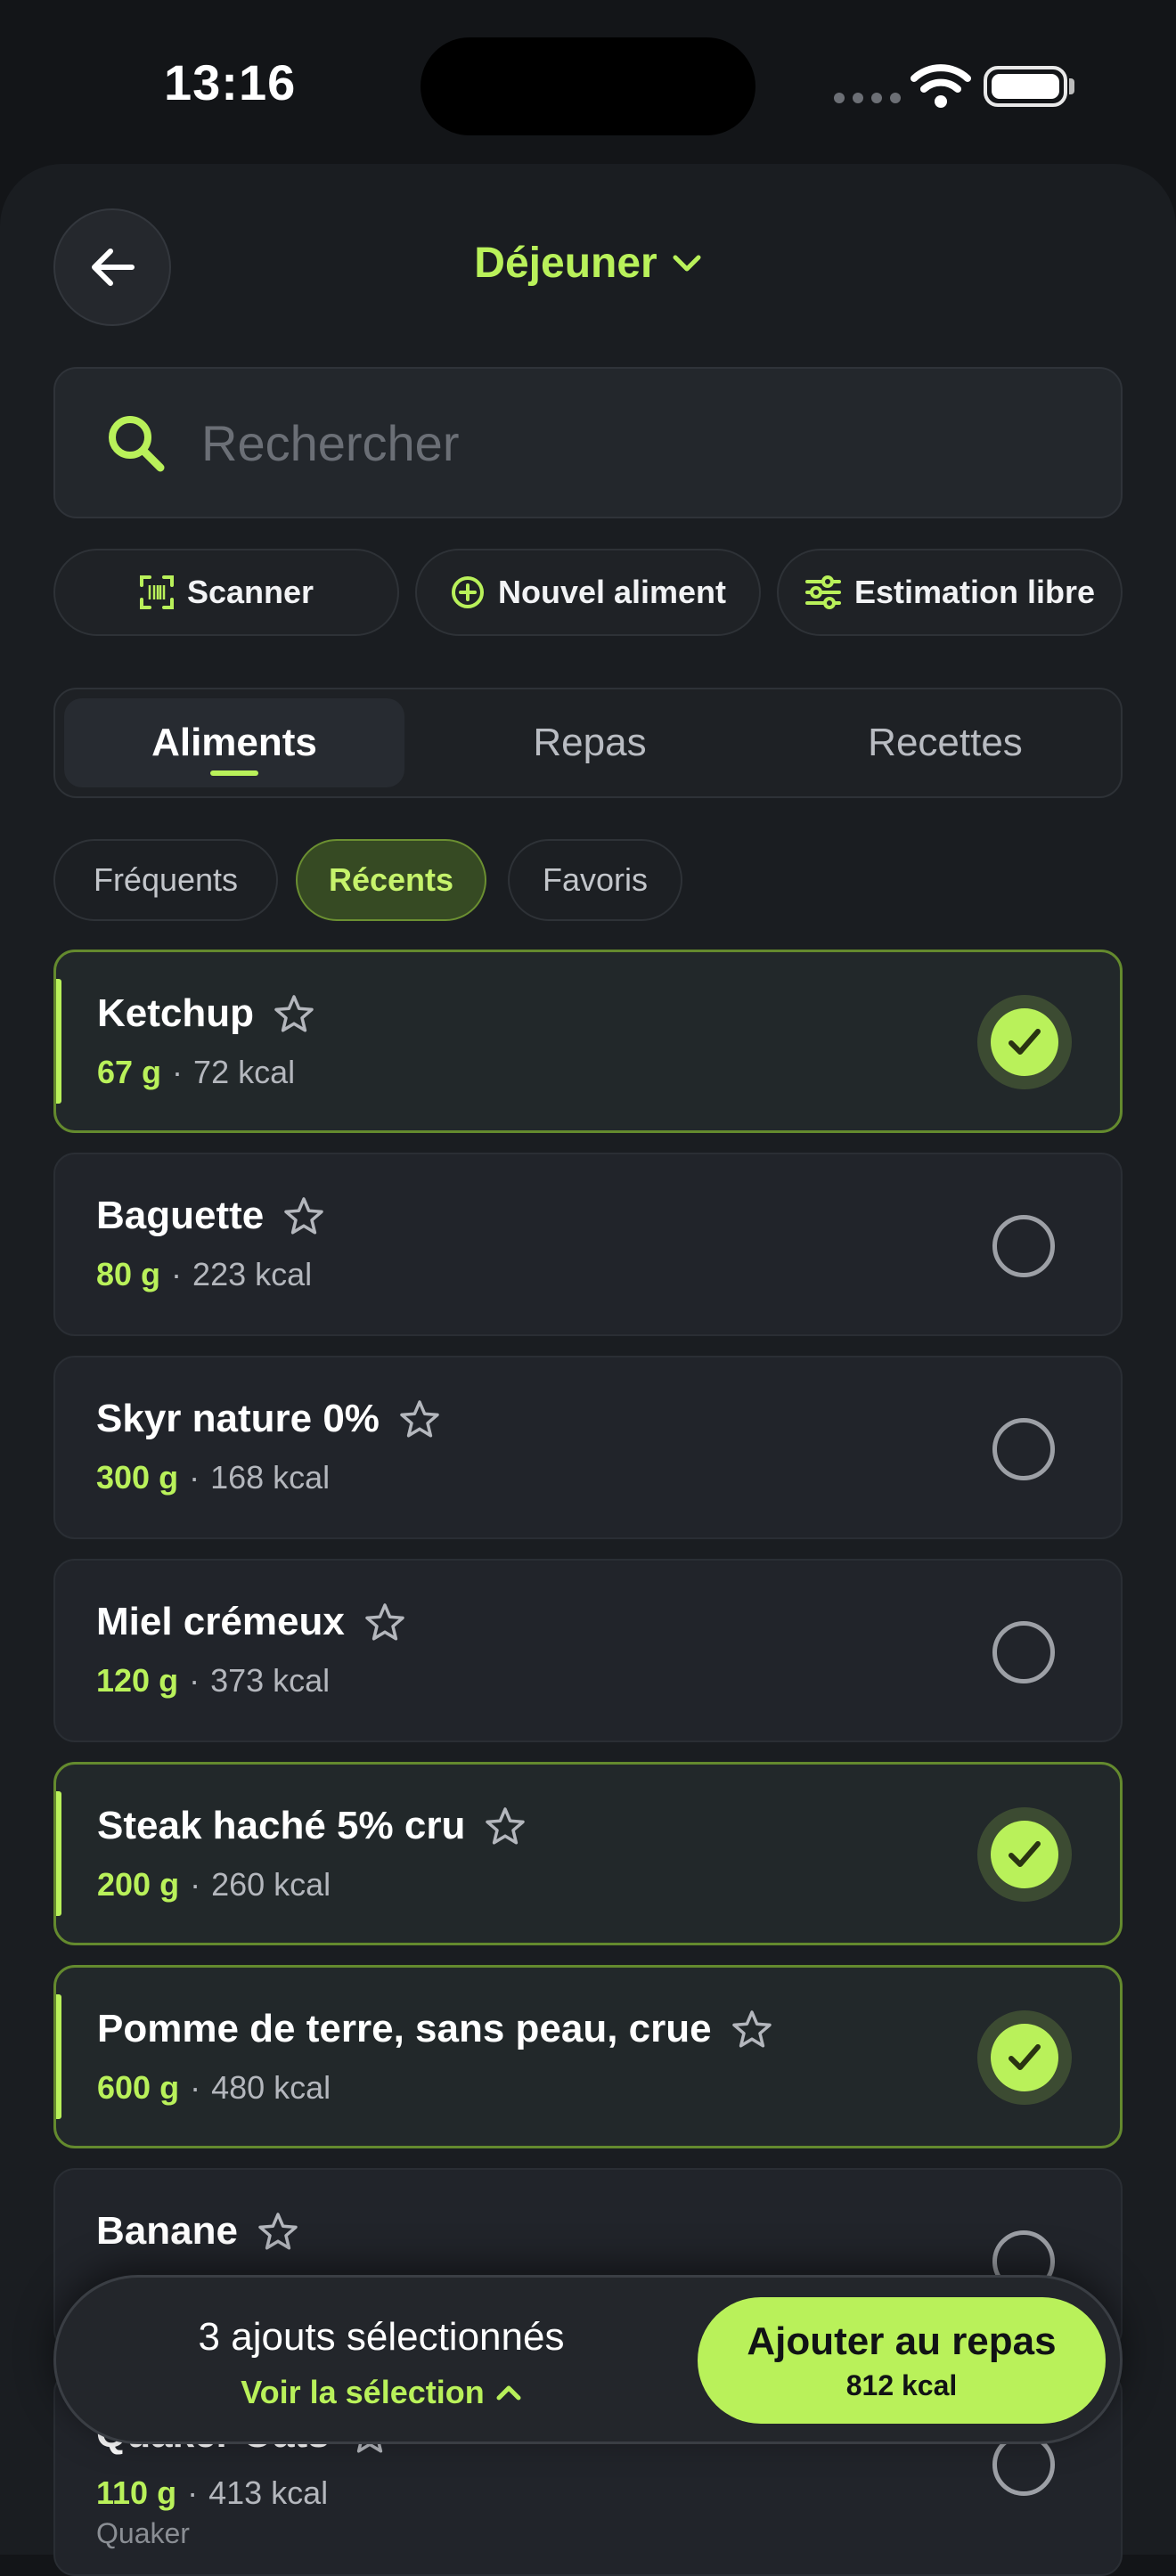 The image size is (1176, 2576). Describe the element at coordinates (167, 2231) in the screenshot. I see `food-name: Banane` at that location.